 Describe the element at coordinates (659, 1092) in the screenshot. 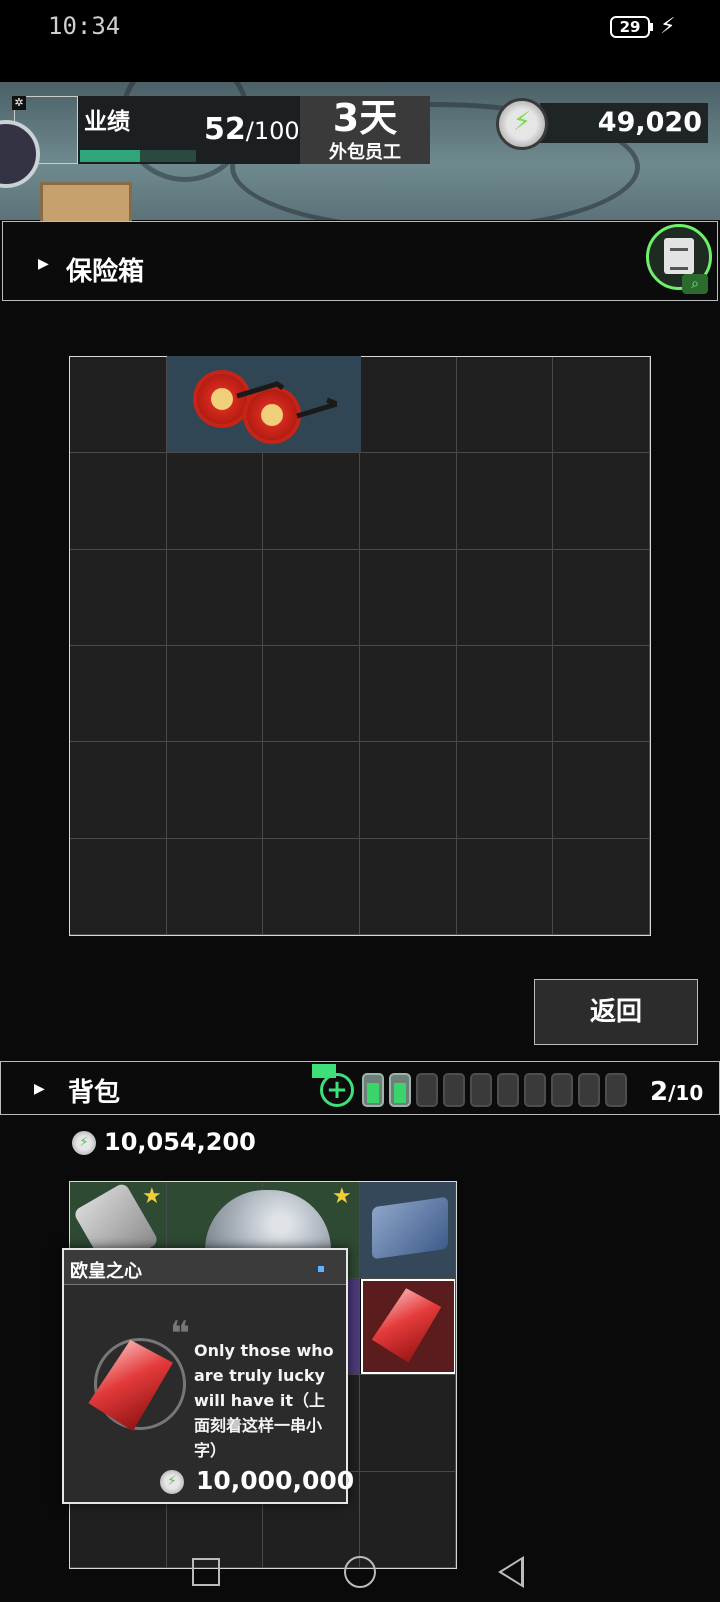

I see `backpack-count-current: 2` at that location.